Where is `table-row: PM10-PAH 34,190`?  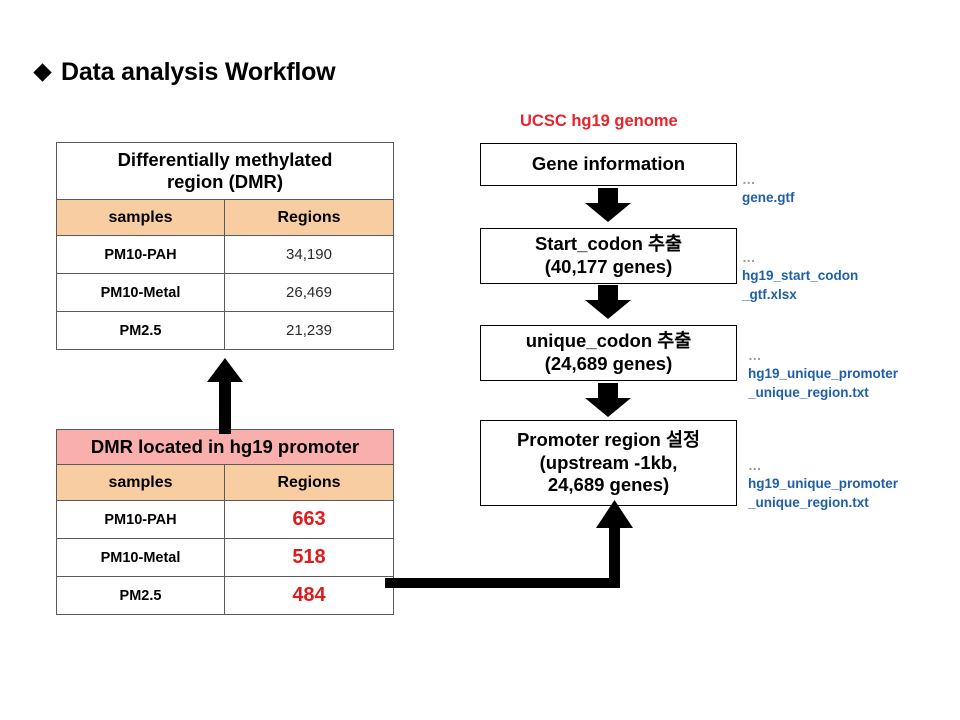
table-row: PM10-PAH 34,190 is located at coordinates (225, 255).